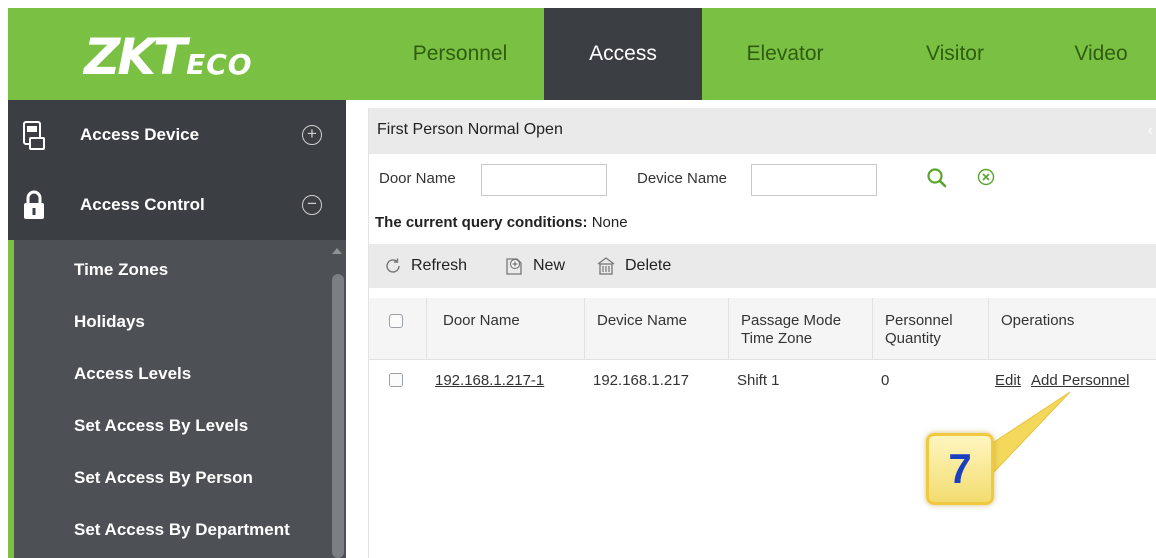 The image size is (1156, 558). What do you see at coordinates (960, 469) in the screenshot?
I see `step-callout-badge: 7` at bounding box center [960, 469].